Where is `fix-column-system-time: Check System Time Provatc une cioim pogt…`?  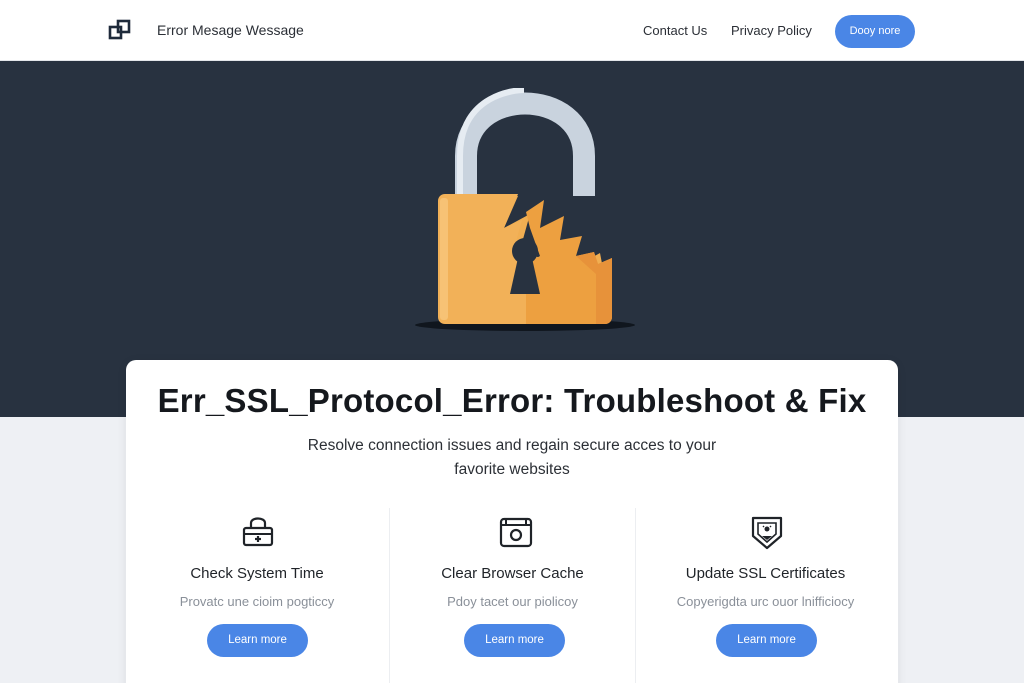
fix-column-system-time: Check System Time Provatc une cioim pogt… is located at coordinates (257, 595).